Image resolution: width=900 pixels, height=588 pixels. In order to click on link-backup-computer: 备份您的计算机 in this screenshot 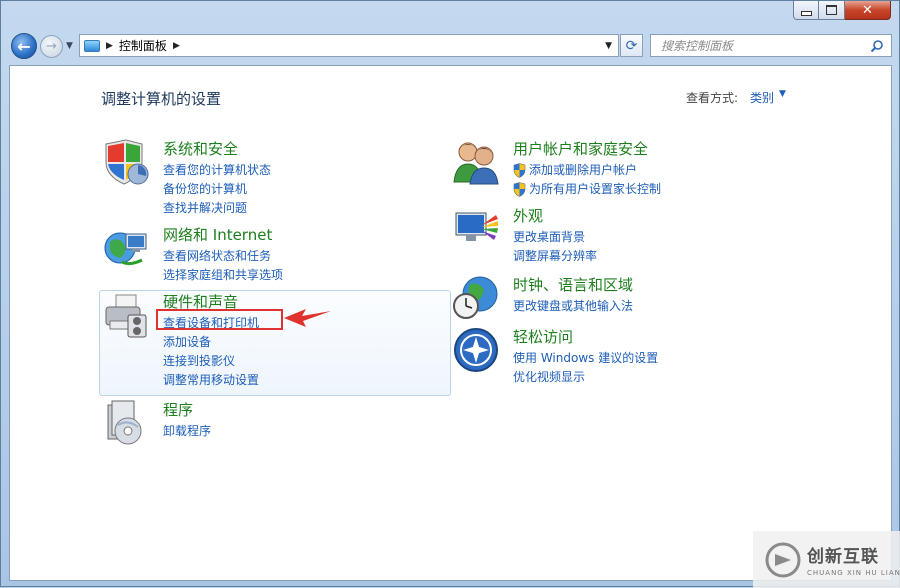, I will do `click(217, 189)`.